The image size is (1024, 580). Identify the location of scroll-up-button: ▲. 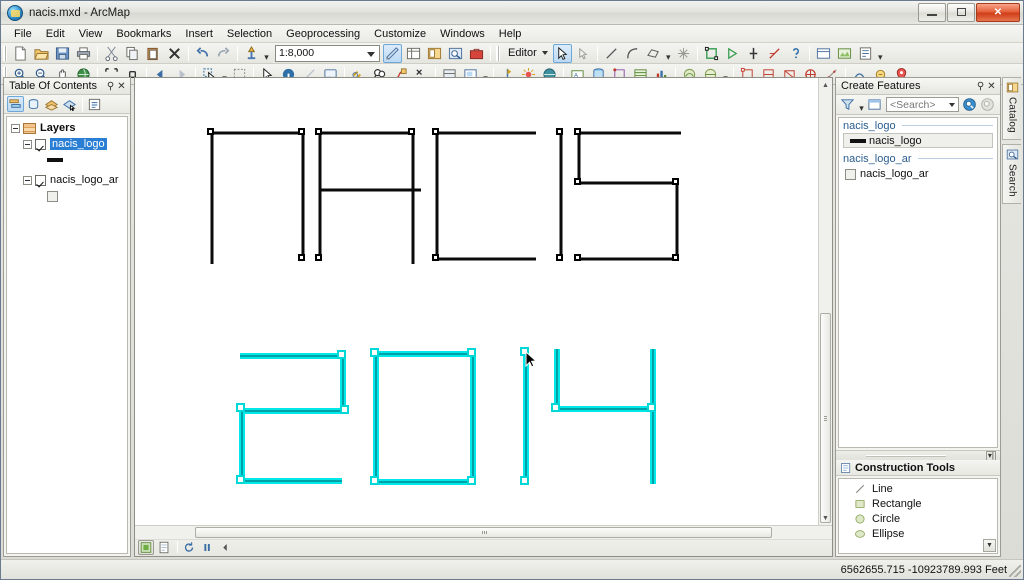
(825, 85).